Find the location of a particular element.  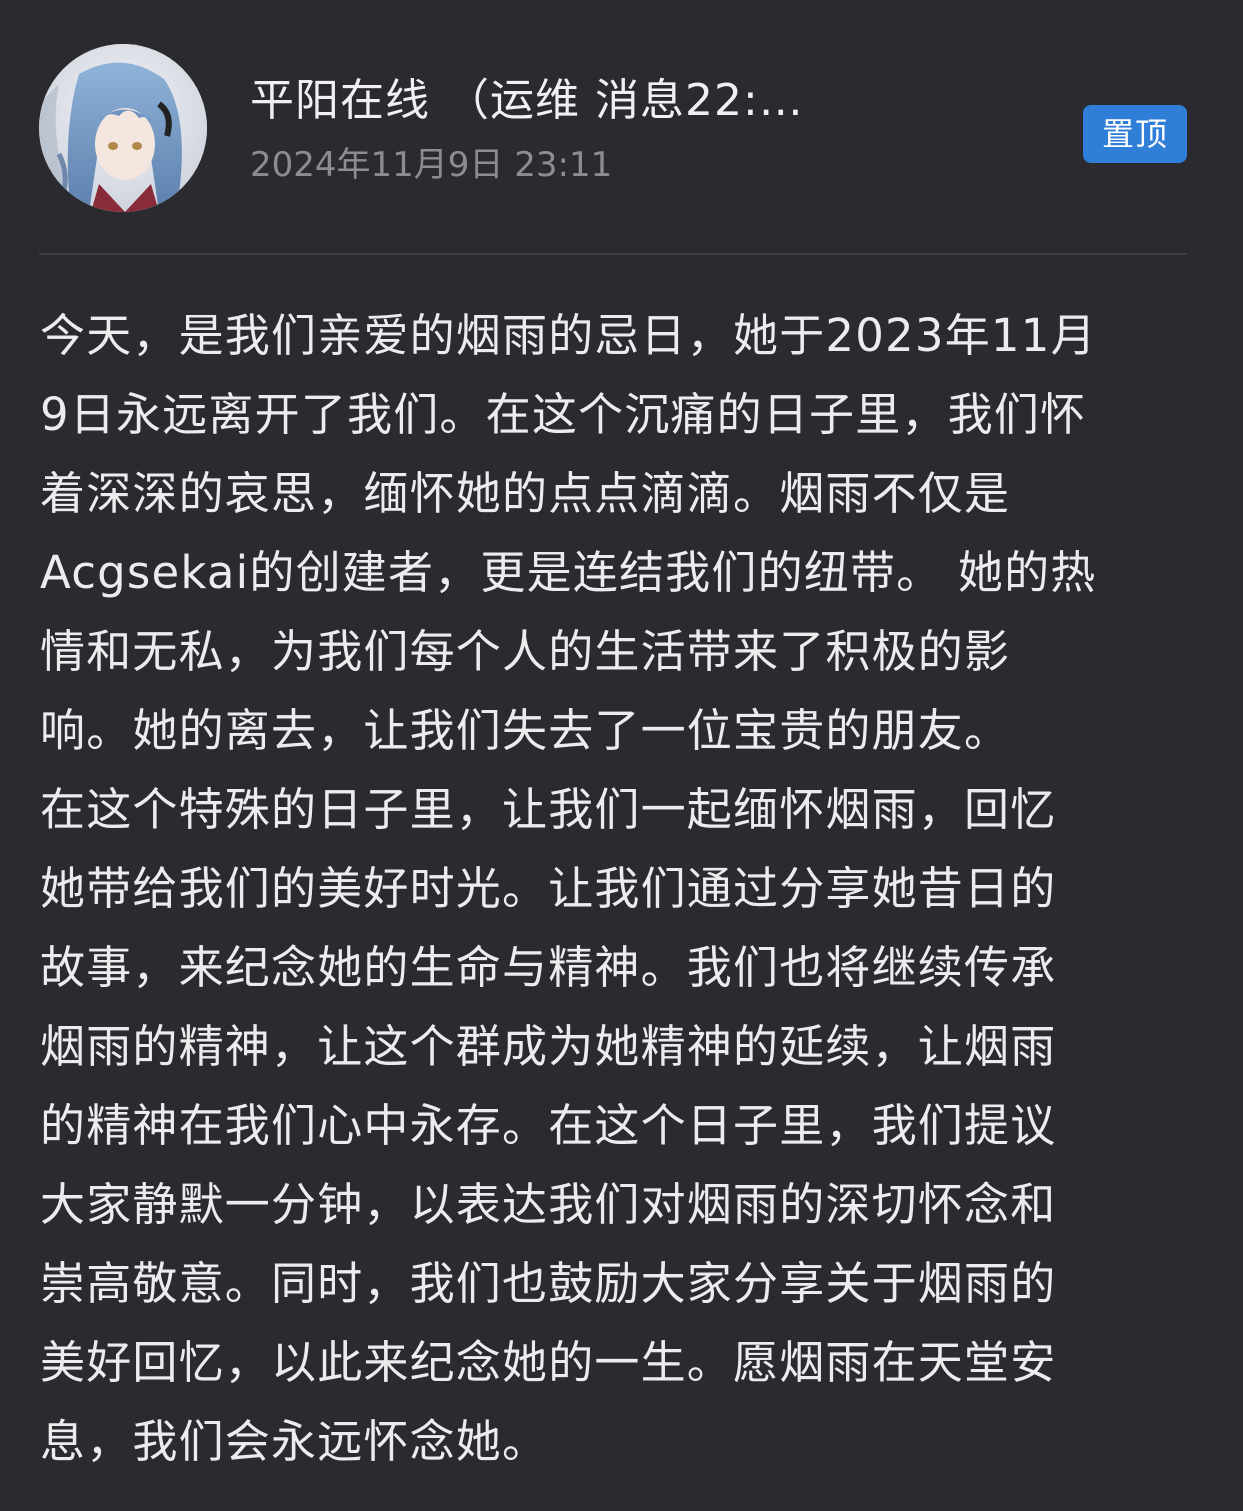

content-line: 崇高敬意。同时，我们也鼓励大家分享关于烟雨的 is located at coordinates (548, 1283).